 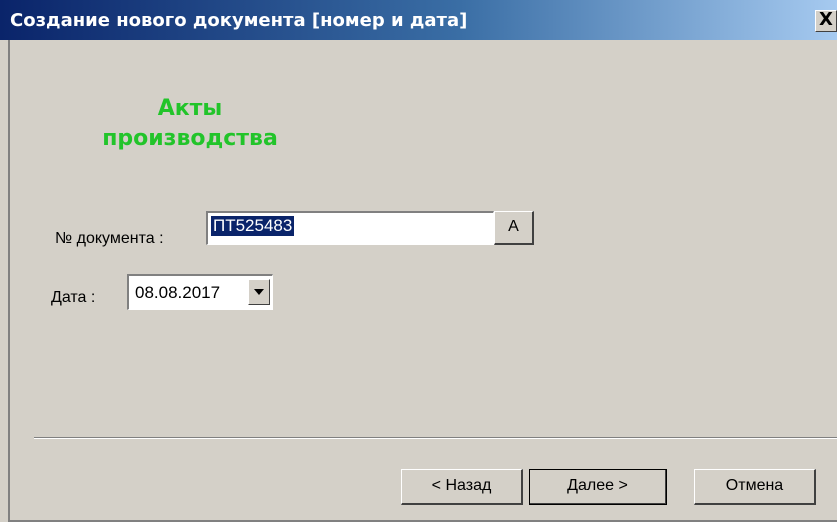 I want to click on date-label: Дата :, so click(x=73, y=297).